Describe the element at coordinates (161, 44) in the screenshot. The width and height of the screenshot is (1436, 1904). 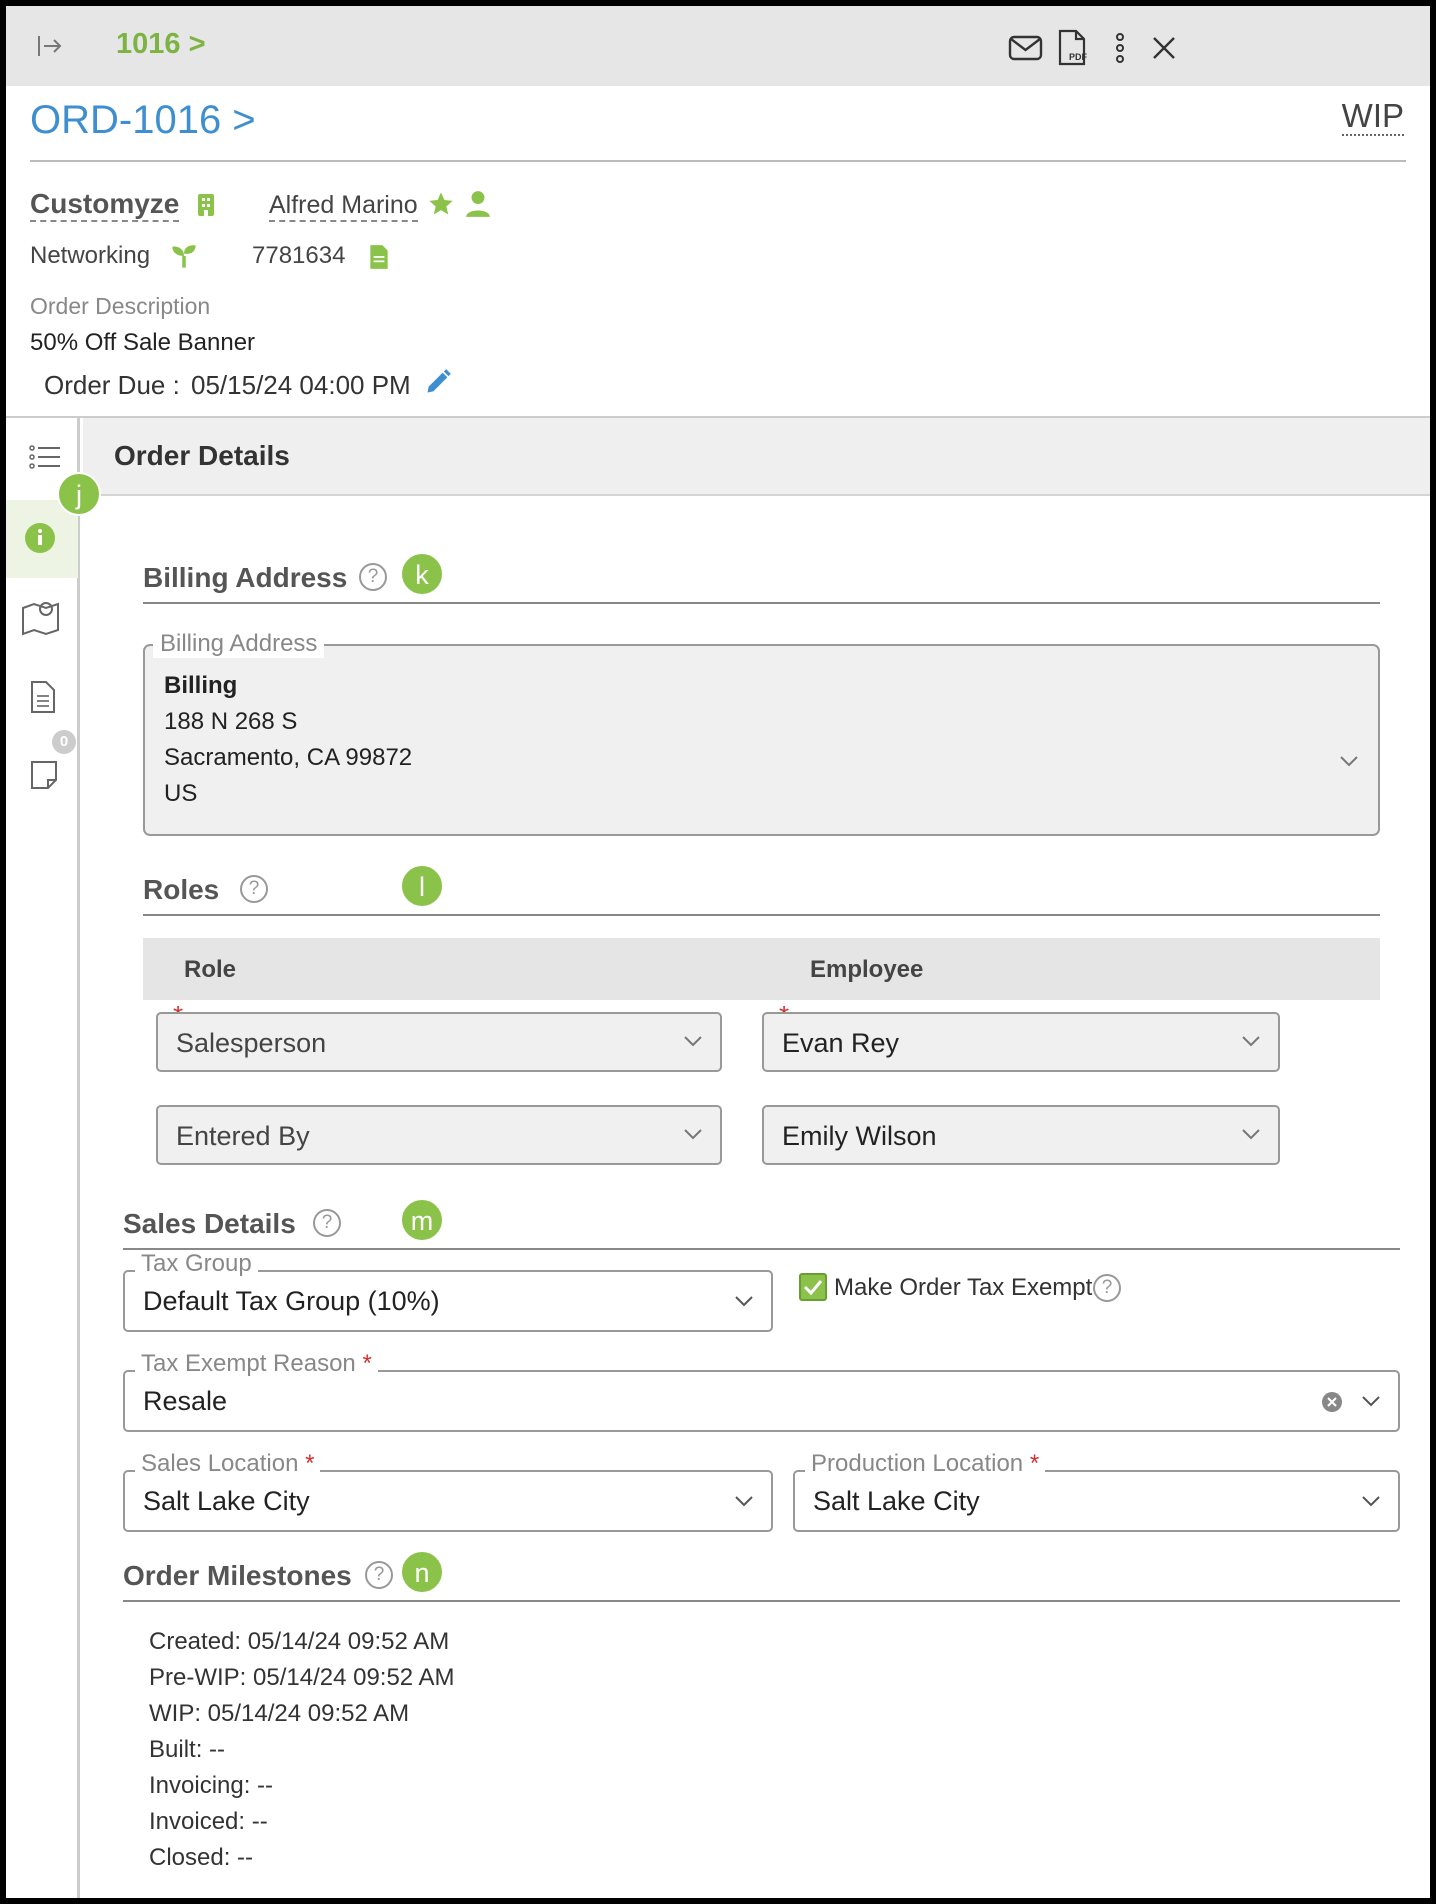
I see `order-number-link: 1016 >` at that location.